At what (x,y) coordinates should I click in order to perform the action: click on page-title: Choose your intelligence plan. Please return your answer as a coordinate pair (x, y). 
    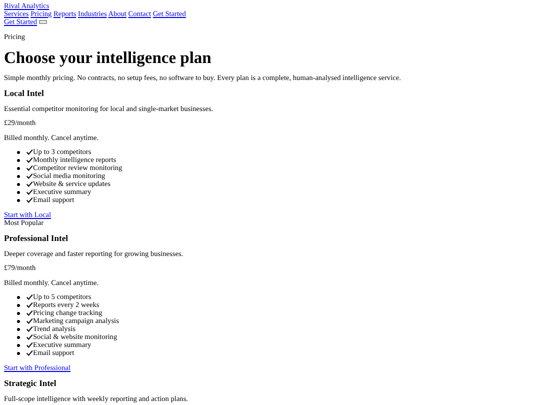
    Looking at the image, I should click on (108, 57).